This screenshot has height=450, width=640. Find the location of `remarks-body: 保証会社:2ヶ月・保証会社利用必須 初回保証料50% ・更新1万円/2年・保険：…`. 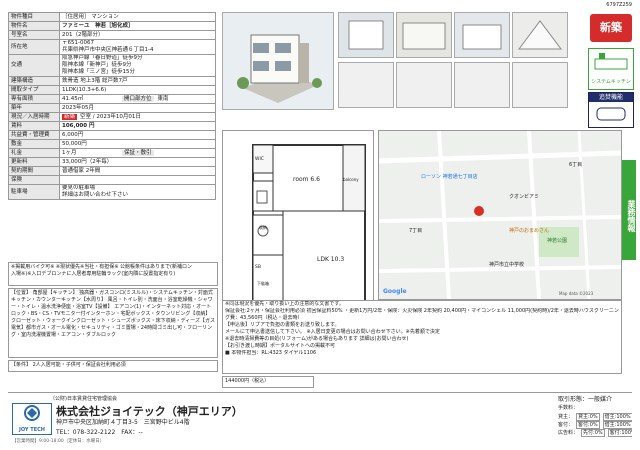

remarks-body: 保証会社:2ヶ月・保証会社利用必須 初回保証料50% ・更新1万円/2年・保険：… is located at coordinates (422, 328).